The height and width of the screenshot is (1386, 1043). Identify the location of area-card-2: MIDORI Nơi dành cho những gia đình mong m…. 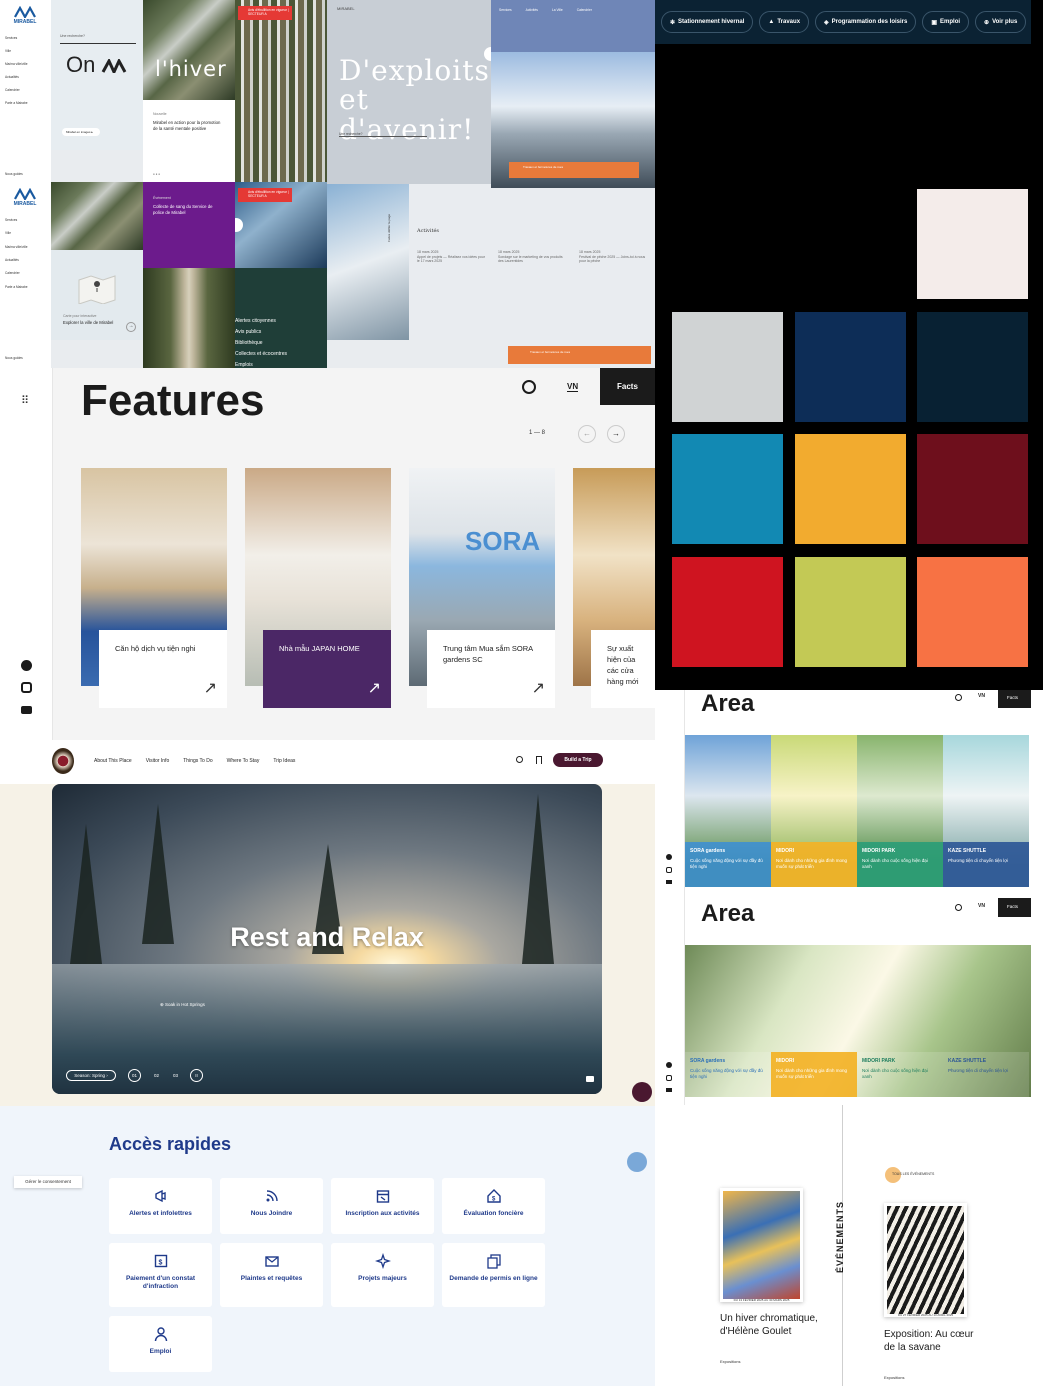
(814, 811).